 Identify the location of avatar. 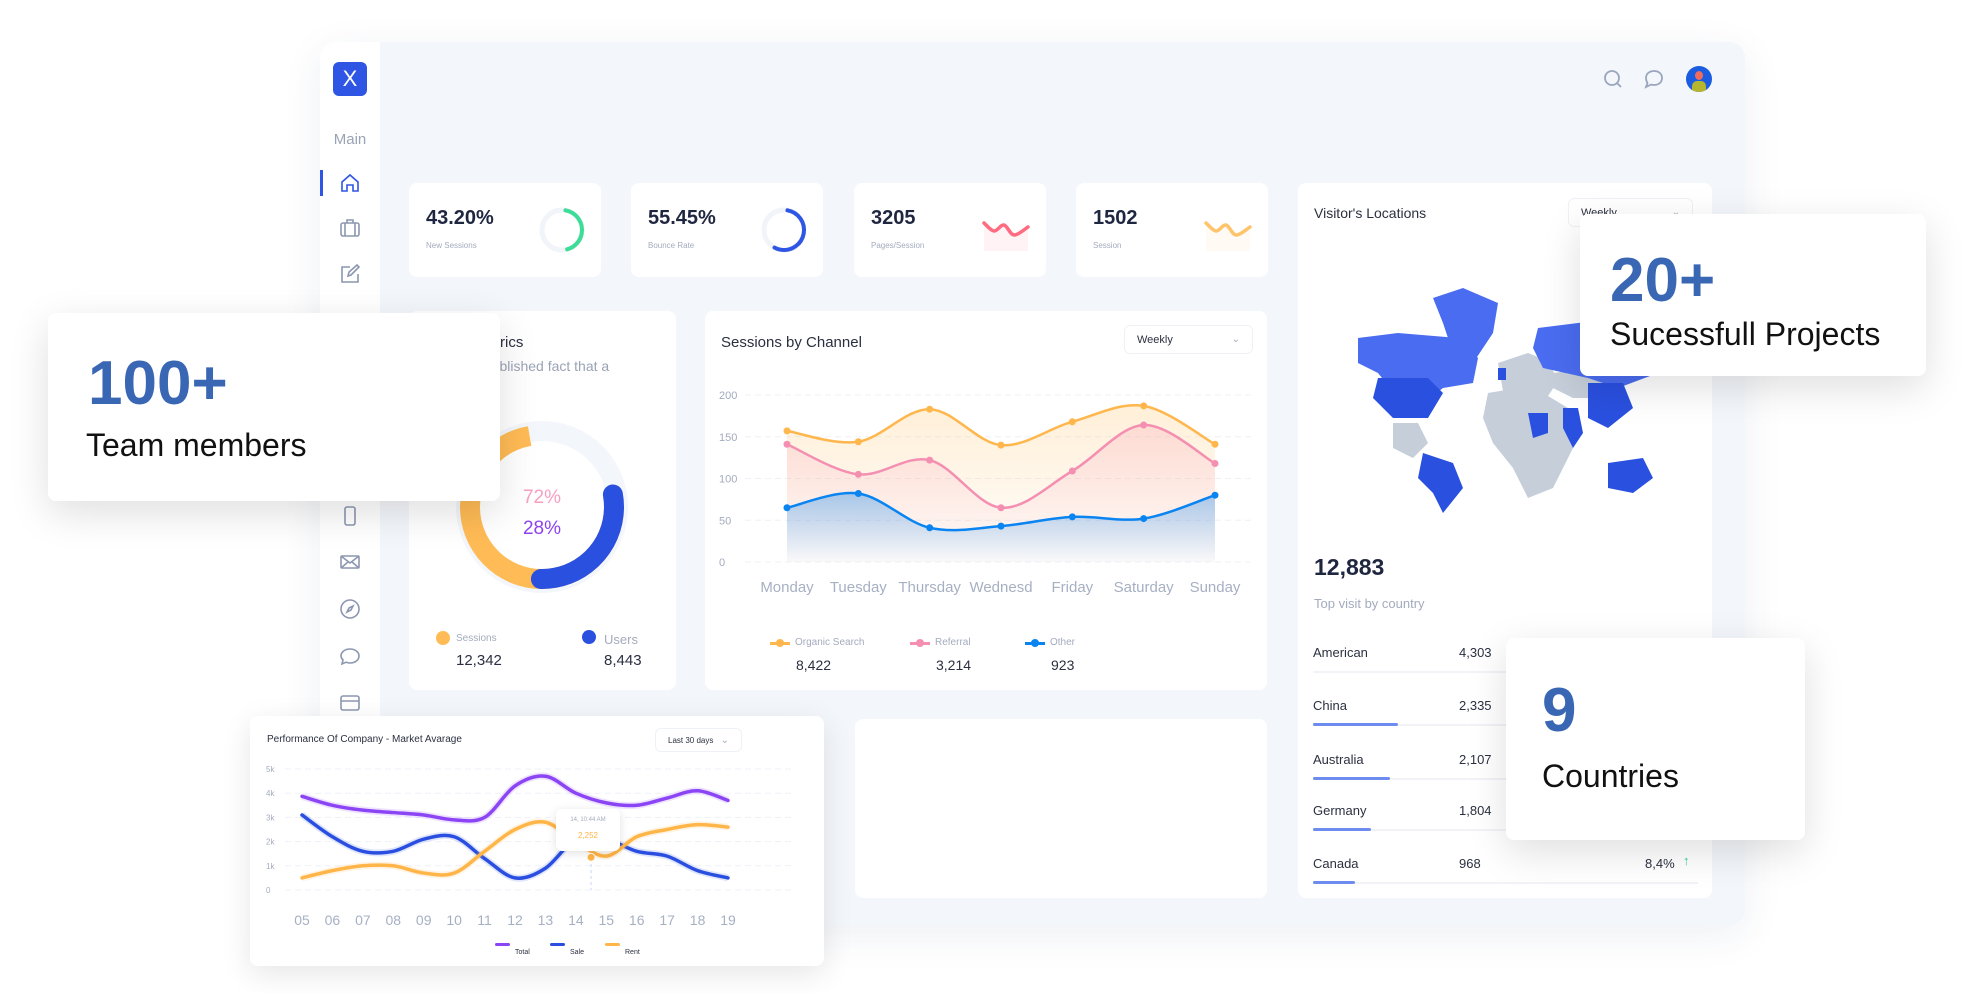
(1699, 79).